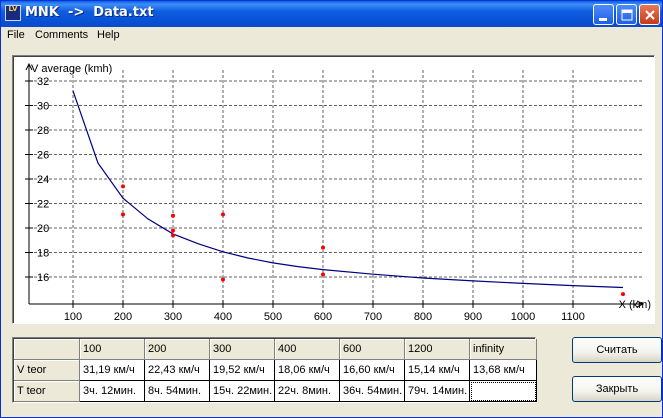 The width and height of the screenshot is (663, 418). Describe the element at coordinates (43, 82) in the screenshot. I see `y-tick-label: 32` at that location.